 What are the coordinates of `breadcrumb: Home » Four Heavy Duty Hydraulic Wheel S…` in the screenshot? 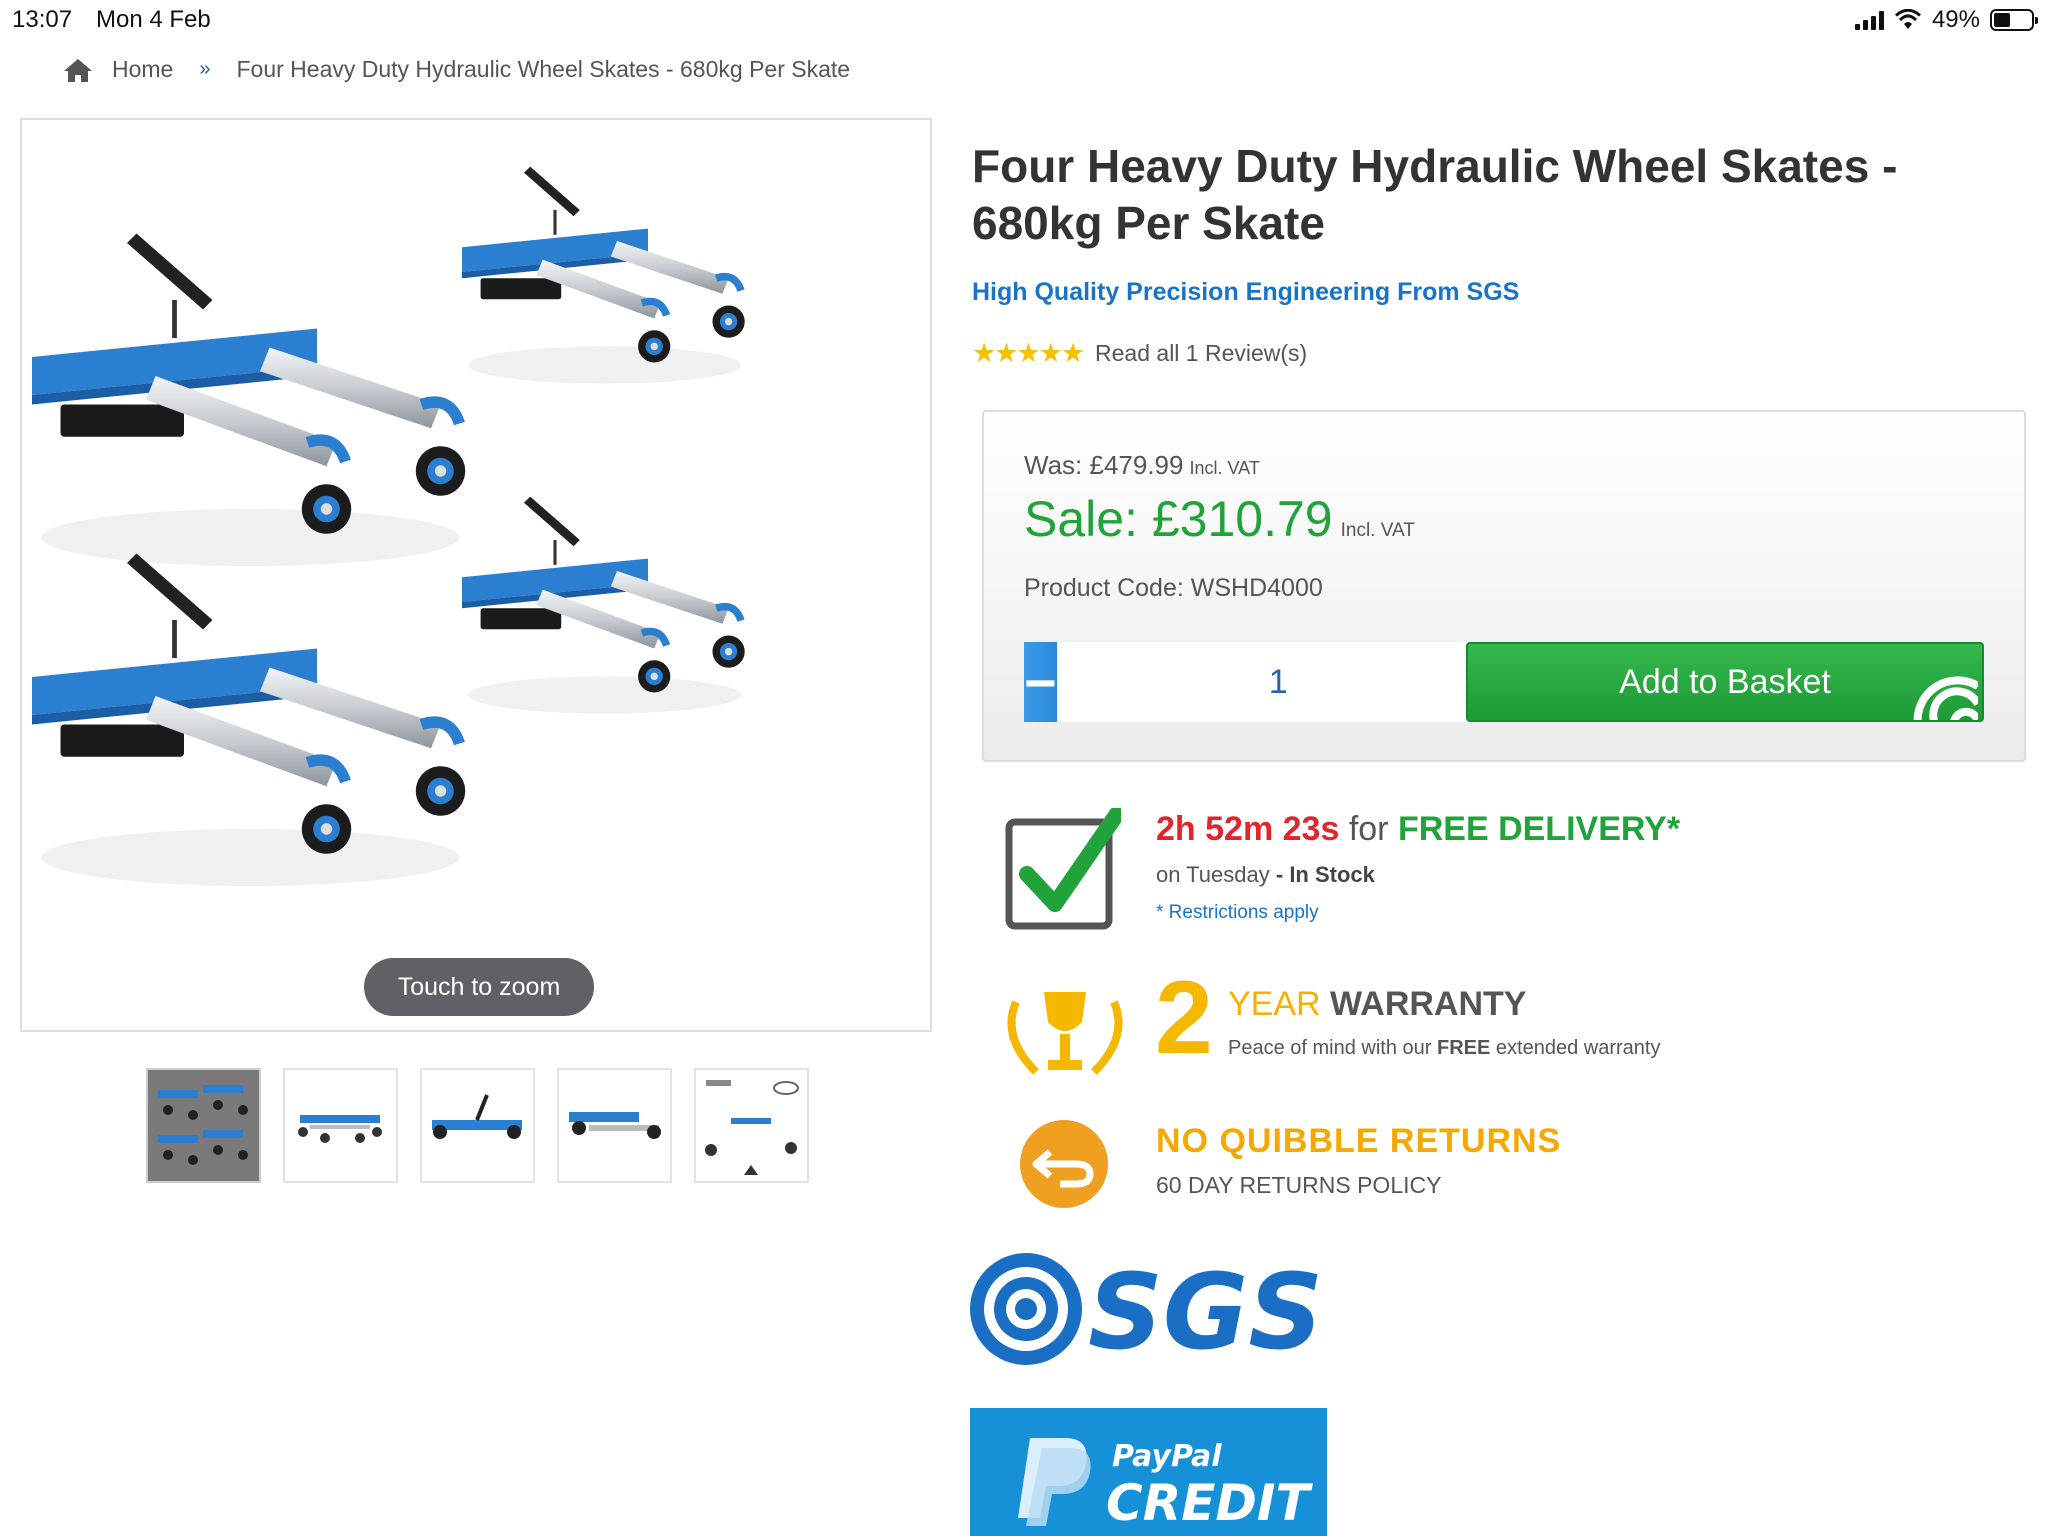 It's located at (456, 69).